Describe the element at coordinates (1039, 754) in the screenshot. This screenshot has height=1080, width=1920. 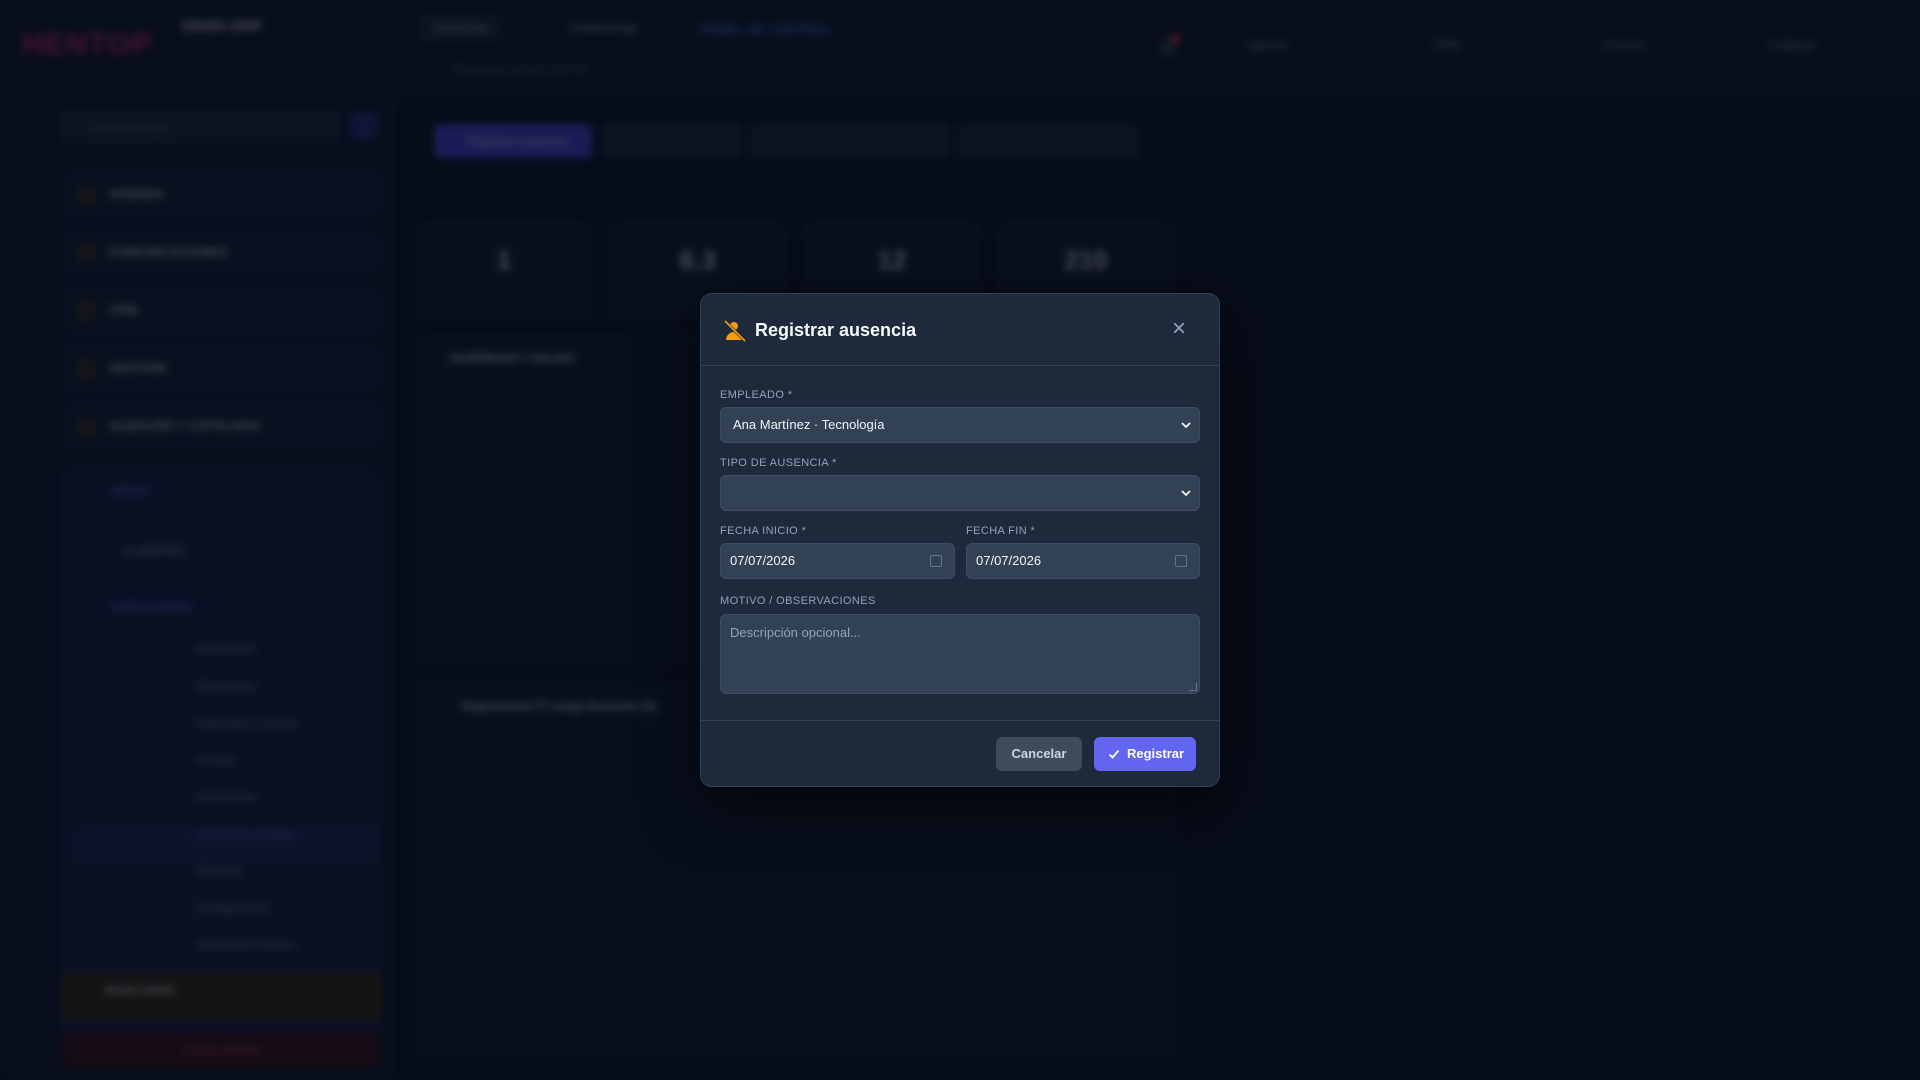
I see `cancel-button: Cancelar` at that location.